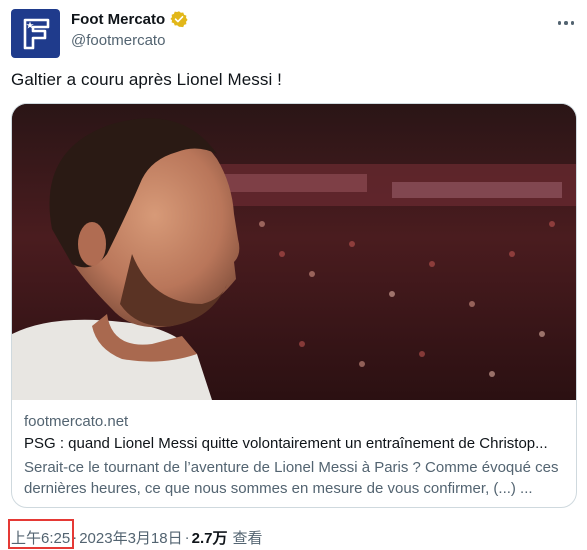 This screenshot has width=587, height=550. I want to click on foot-mercato-logo-icon, so click(36, 33).